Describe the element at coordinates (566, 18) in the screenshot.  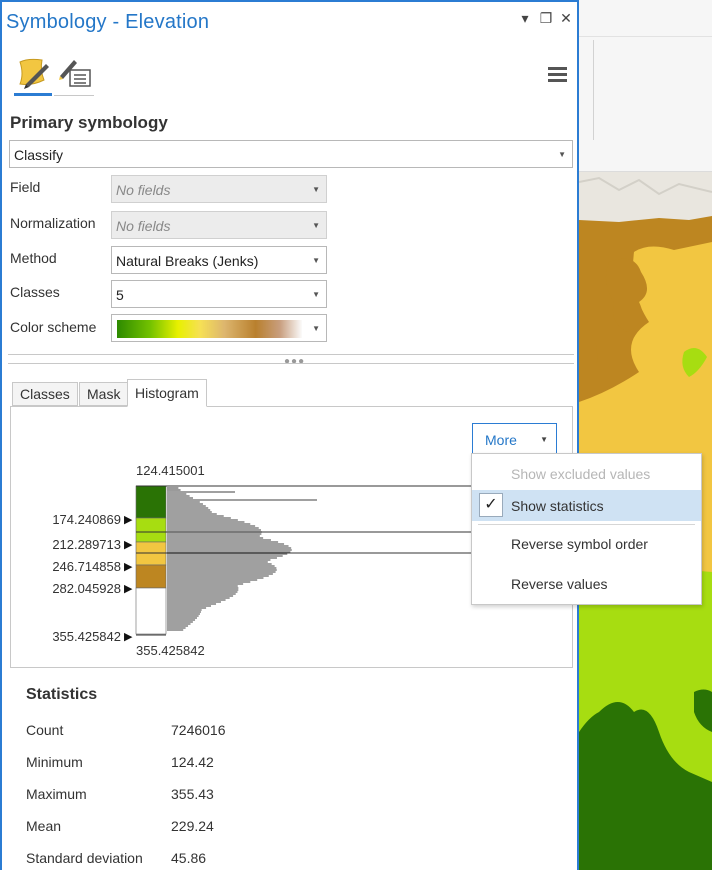
I see `close-icon: ✕` at that location.